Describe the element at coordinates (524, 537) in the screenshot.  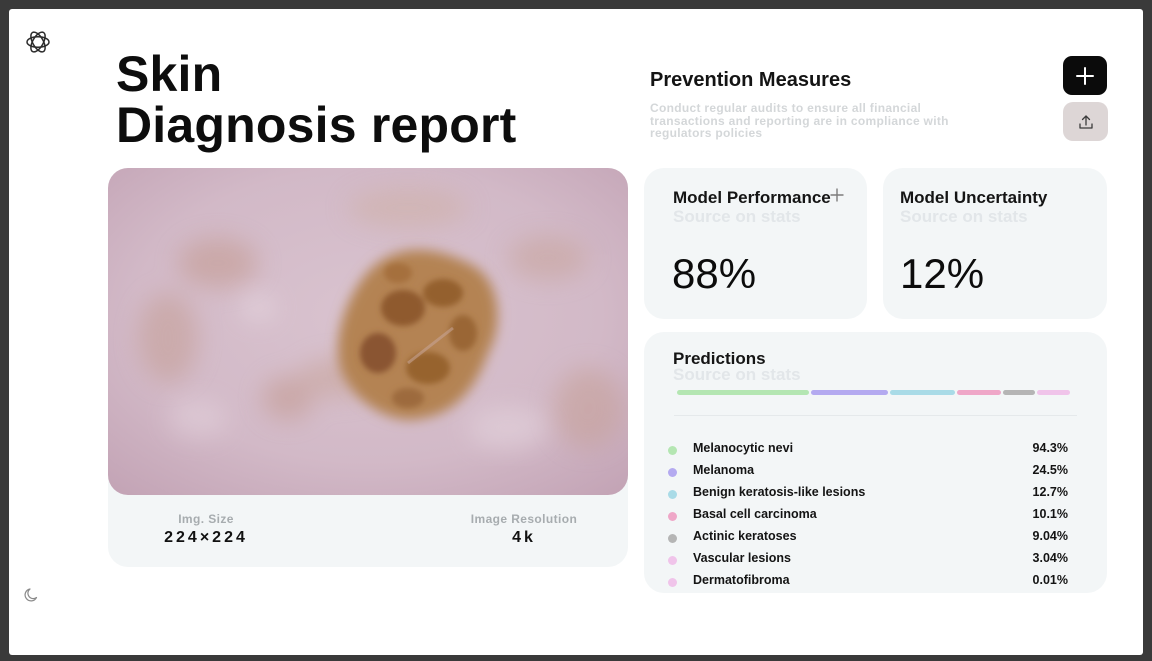
I see `image-resolution-value: 4k` at that location.